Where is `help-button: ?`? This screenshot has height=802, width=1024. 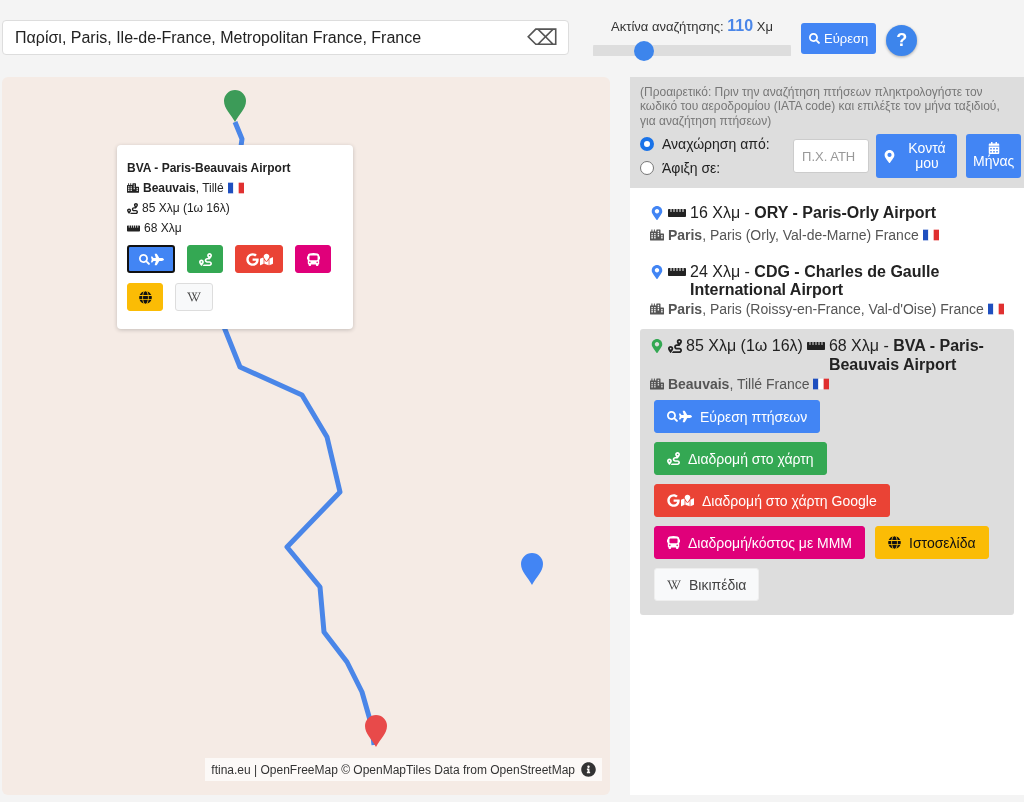 help-button: ? is located at coordinates (902, 40).